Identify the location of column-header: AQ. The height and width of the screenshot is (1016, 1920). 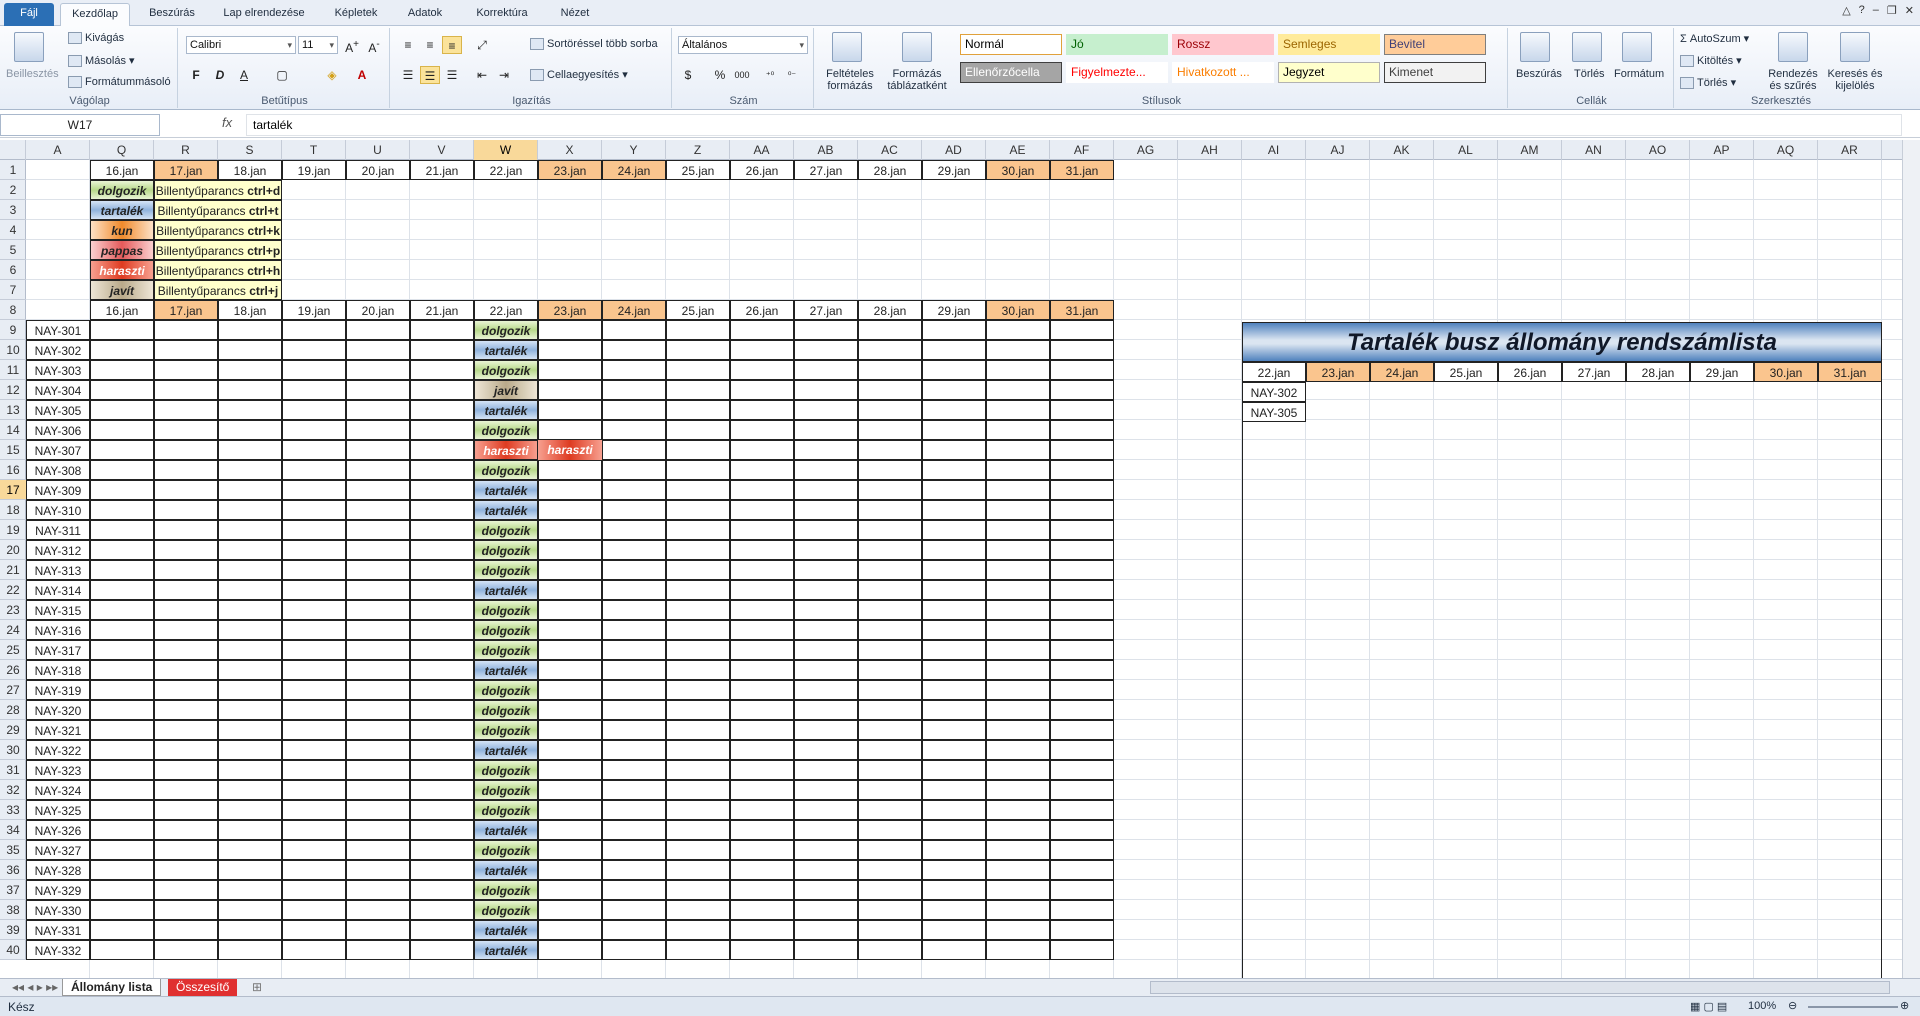
(1786, 150).